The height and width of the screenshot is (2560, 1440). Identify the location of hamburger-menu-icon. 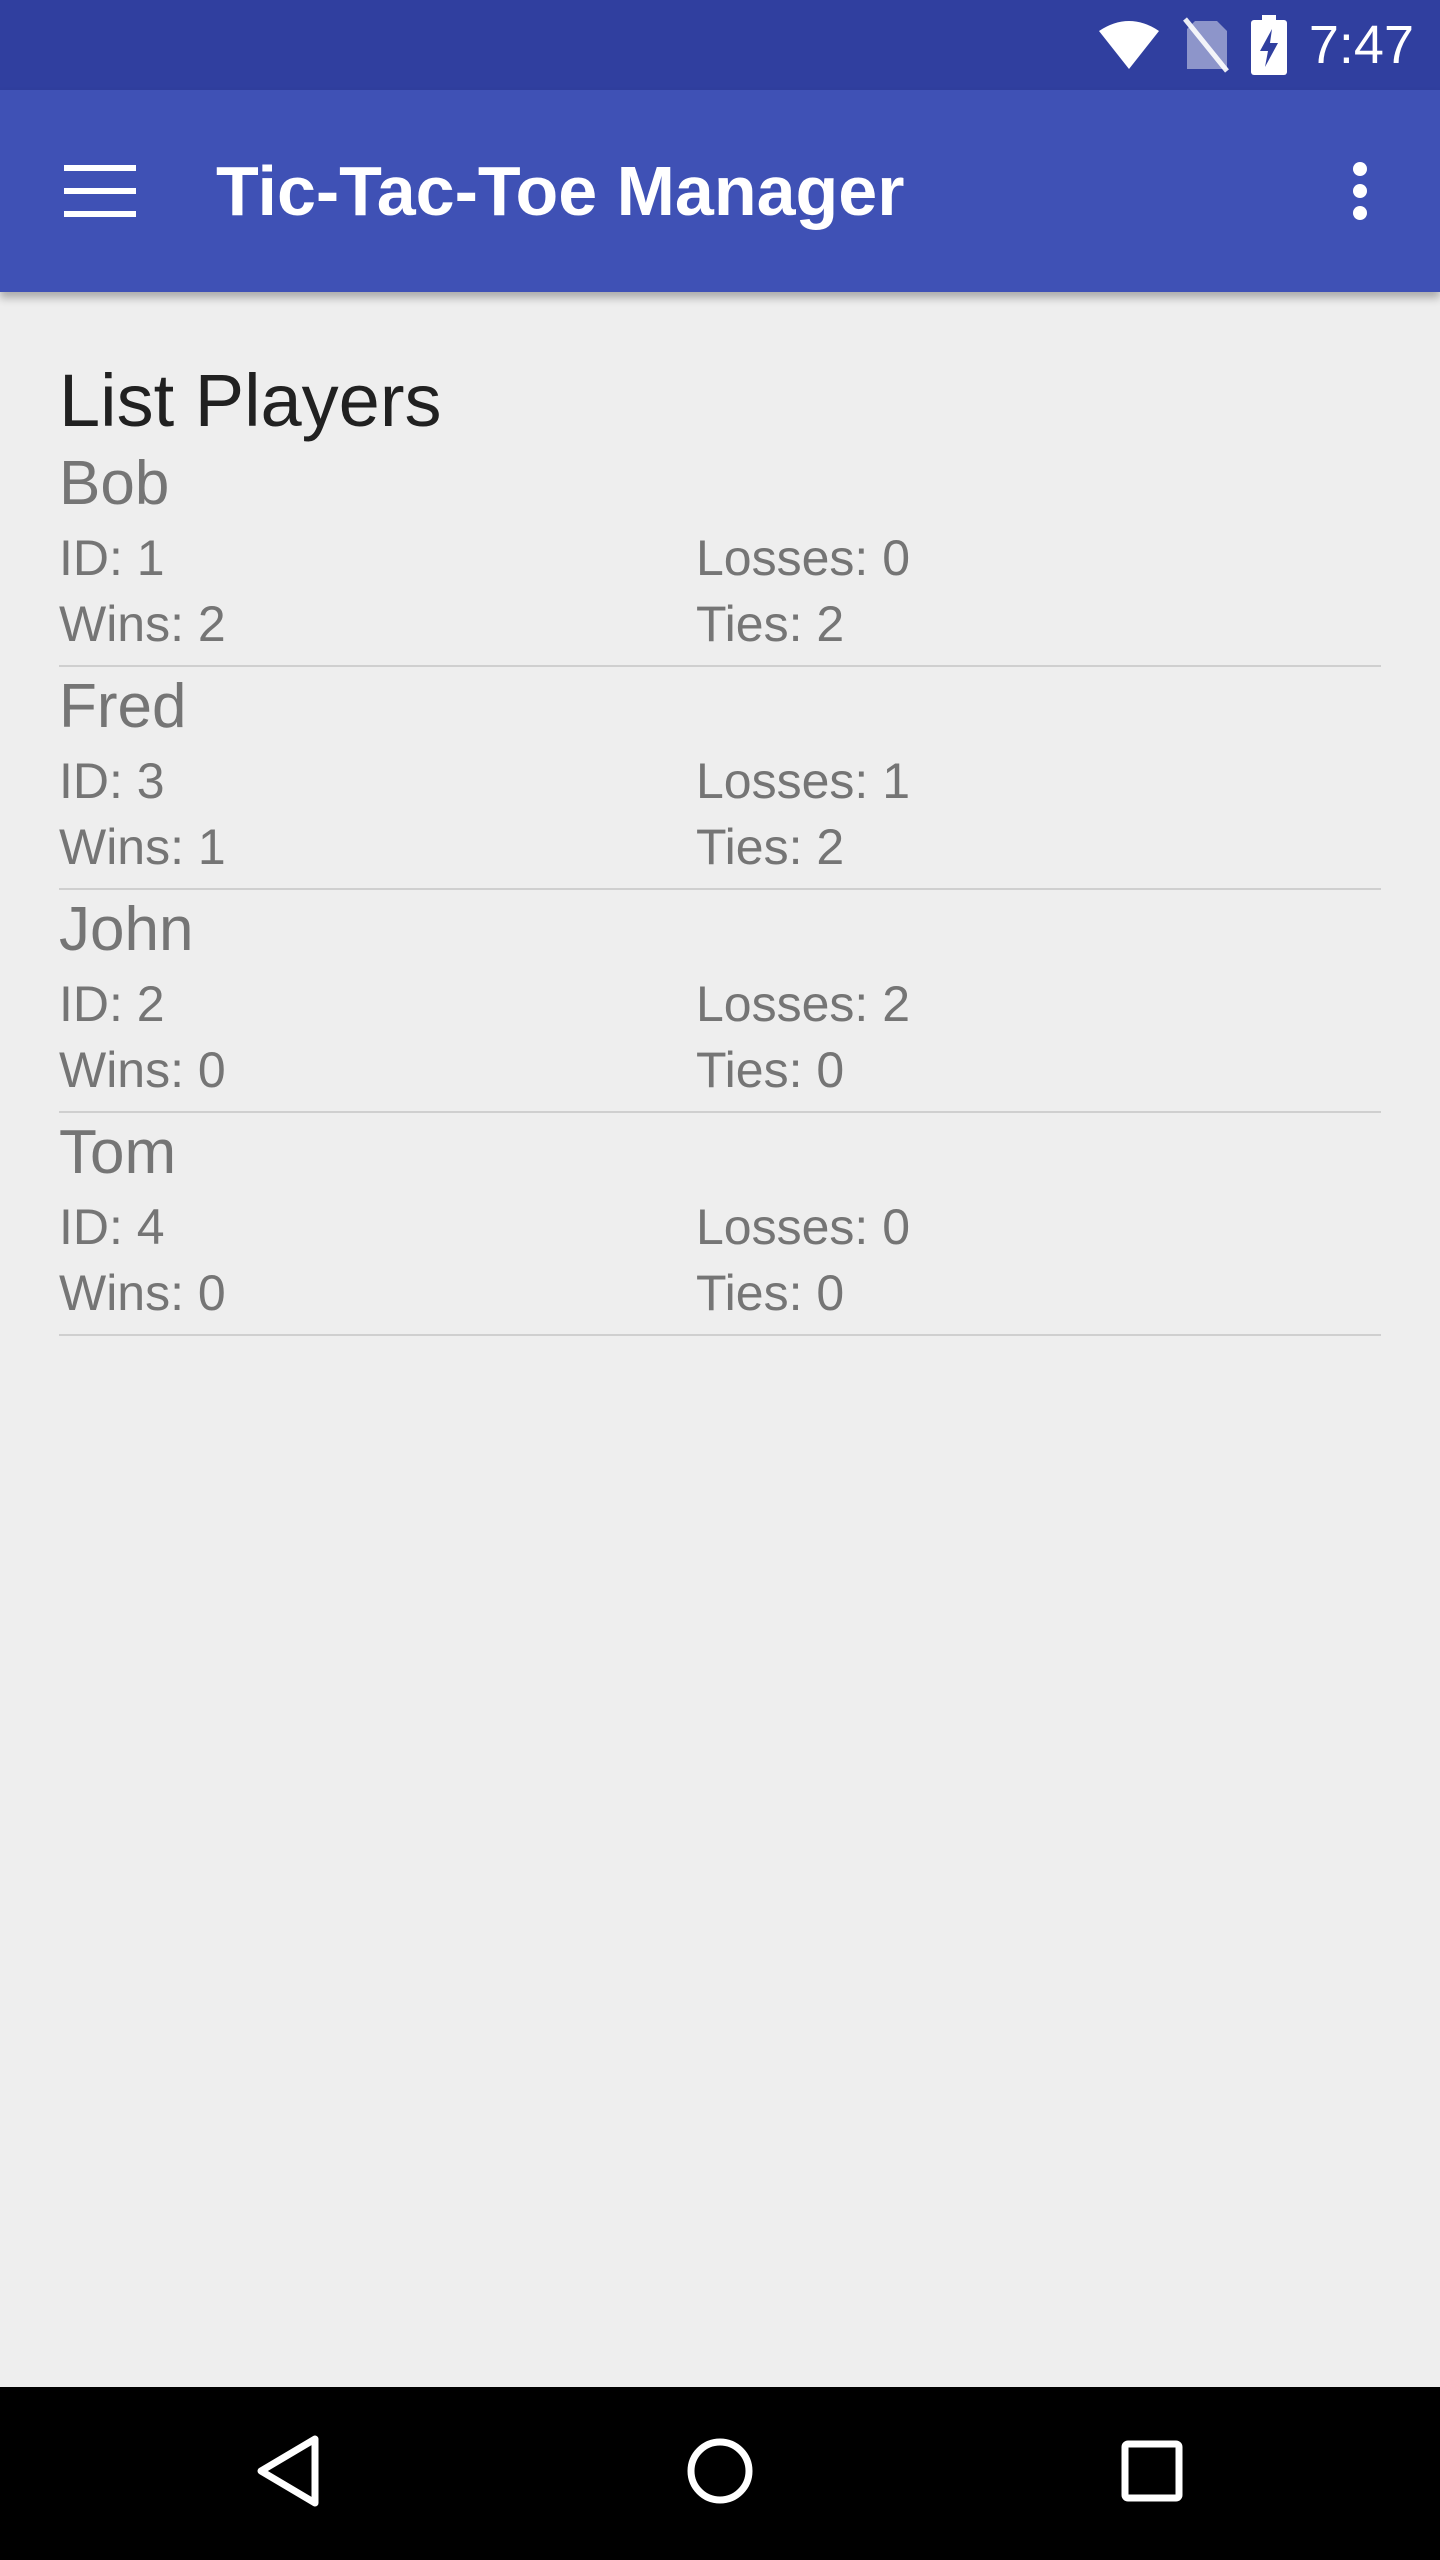
(100, 193).